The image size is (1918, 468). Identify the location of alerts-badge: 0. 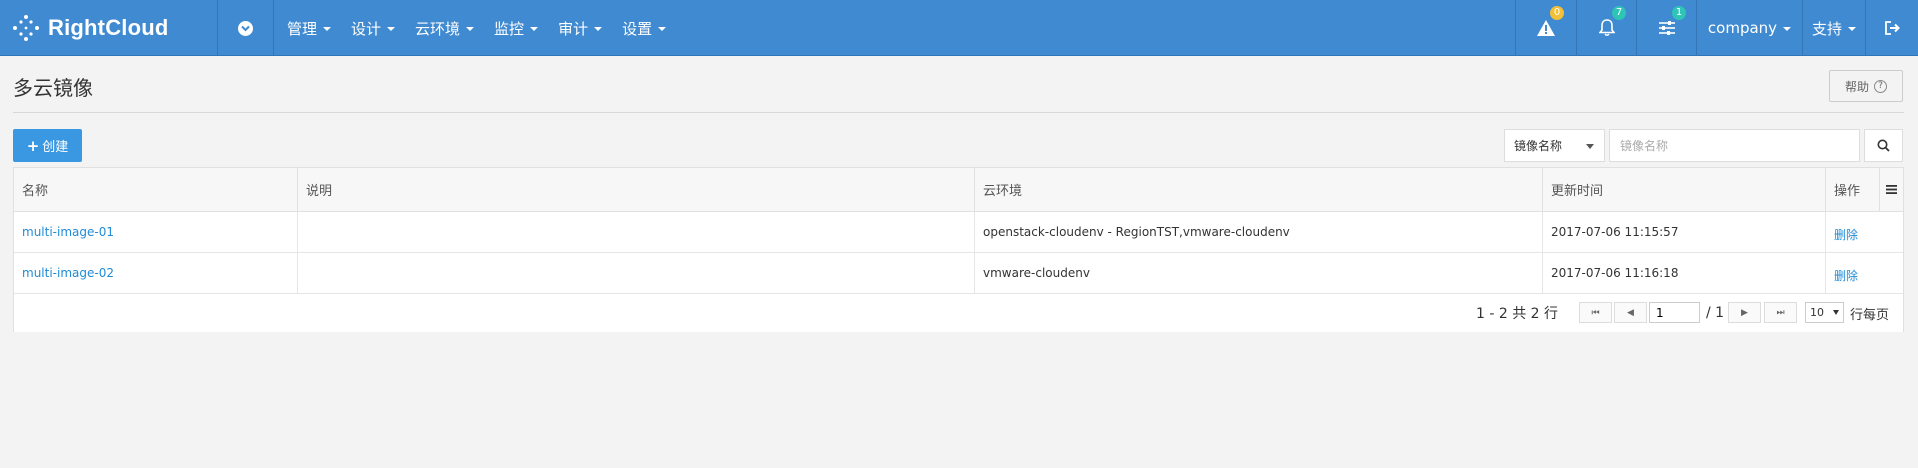
(1557, 13).